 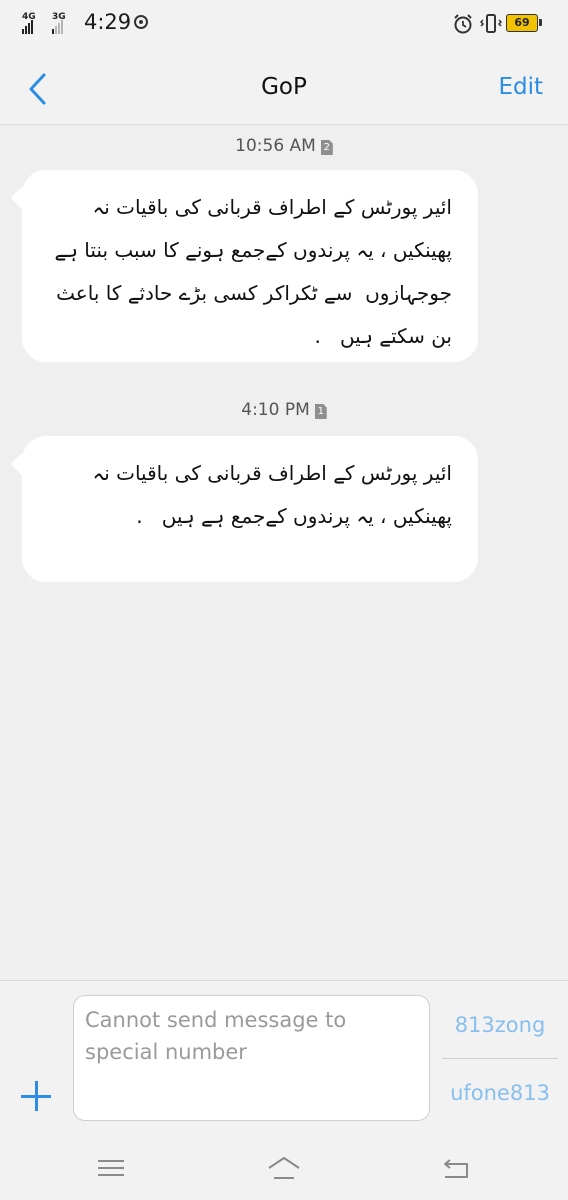 I want to click on divider, so click(x=500, y=1058).